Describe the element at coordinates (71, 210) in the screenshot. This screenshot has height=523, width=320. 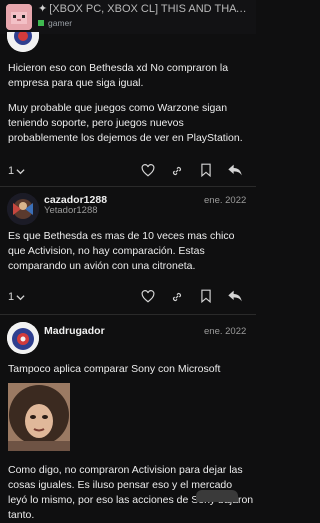
I see `user-title: Yetador1288` at that location.